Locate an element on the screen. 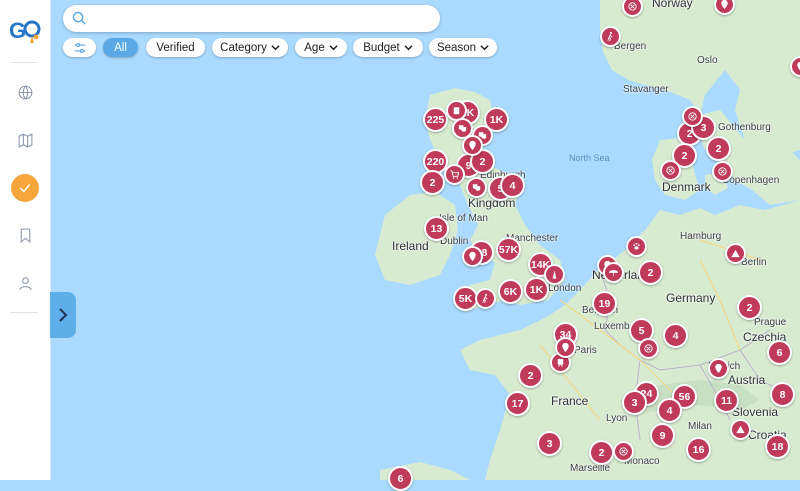 Image resolution: width=800 pixels, height=491 pixels. filter-age-dropdown: Age is located at coordinates (321, 47).